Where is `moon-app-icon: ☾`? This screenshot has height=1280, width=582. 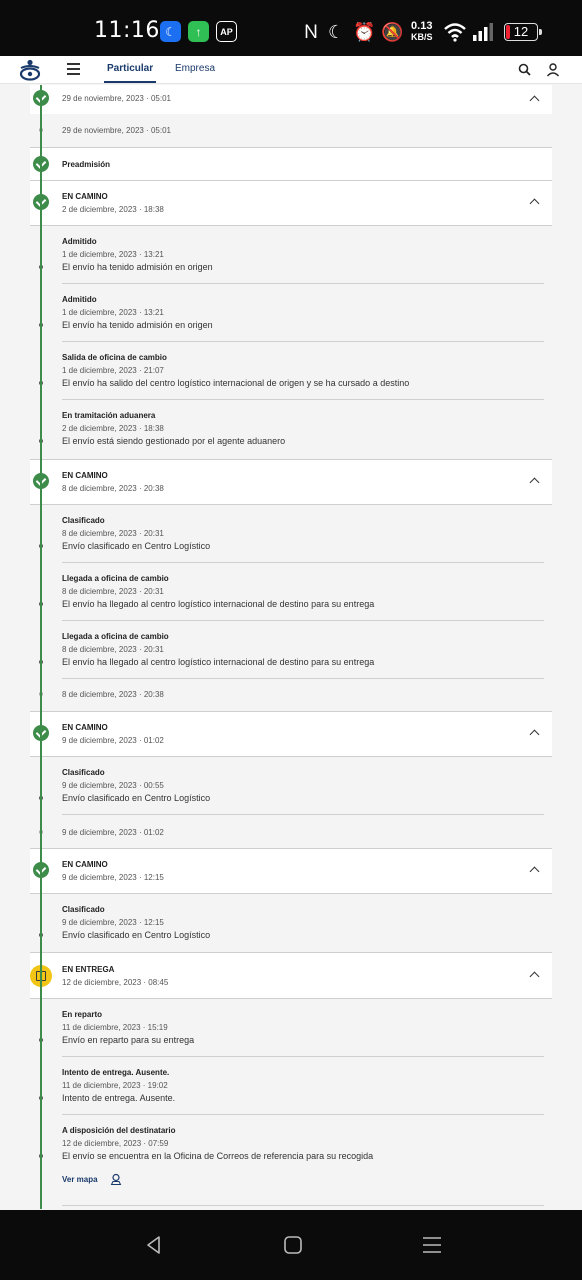 moon-app-icon: ☾ is located at coordinates (170, 31).